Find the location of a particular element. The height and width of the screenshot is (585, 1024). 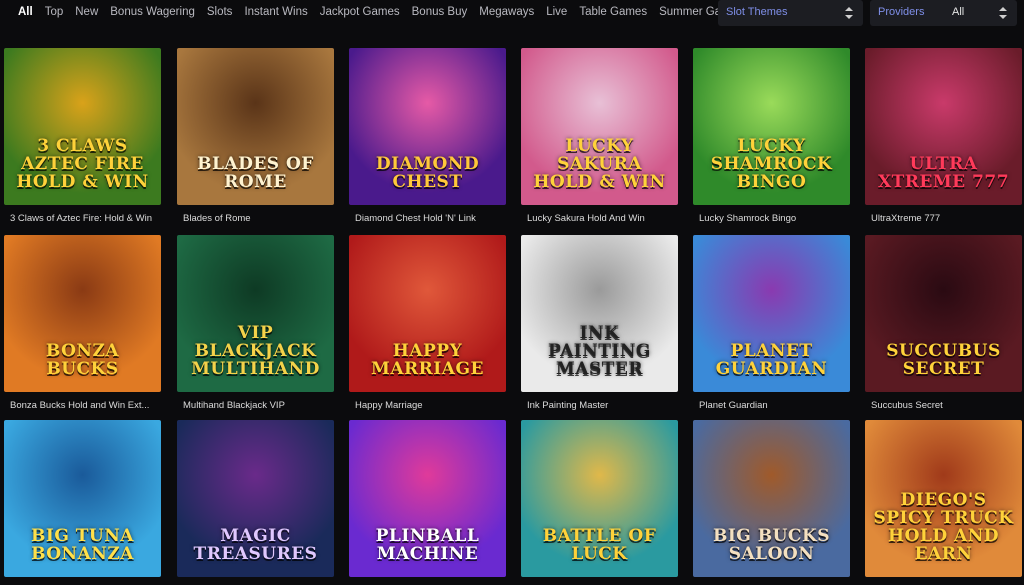

game-thumbnail: VIP Blackjack Multihand is located at coordinates (255, 313).